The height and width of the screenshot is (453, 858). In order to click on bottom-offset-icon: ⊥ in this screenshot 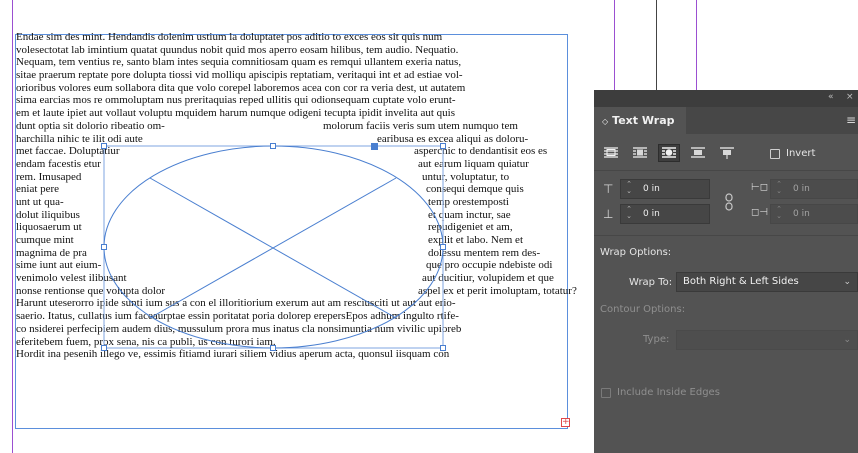, I will do `click(608, 214)`.